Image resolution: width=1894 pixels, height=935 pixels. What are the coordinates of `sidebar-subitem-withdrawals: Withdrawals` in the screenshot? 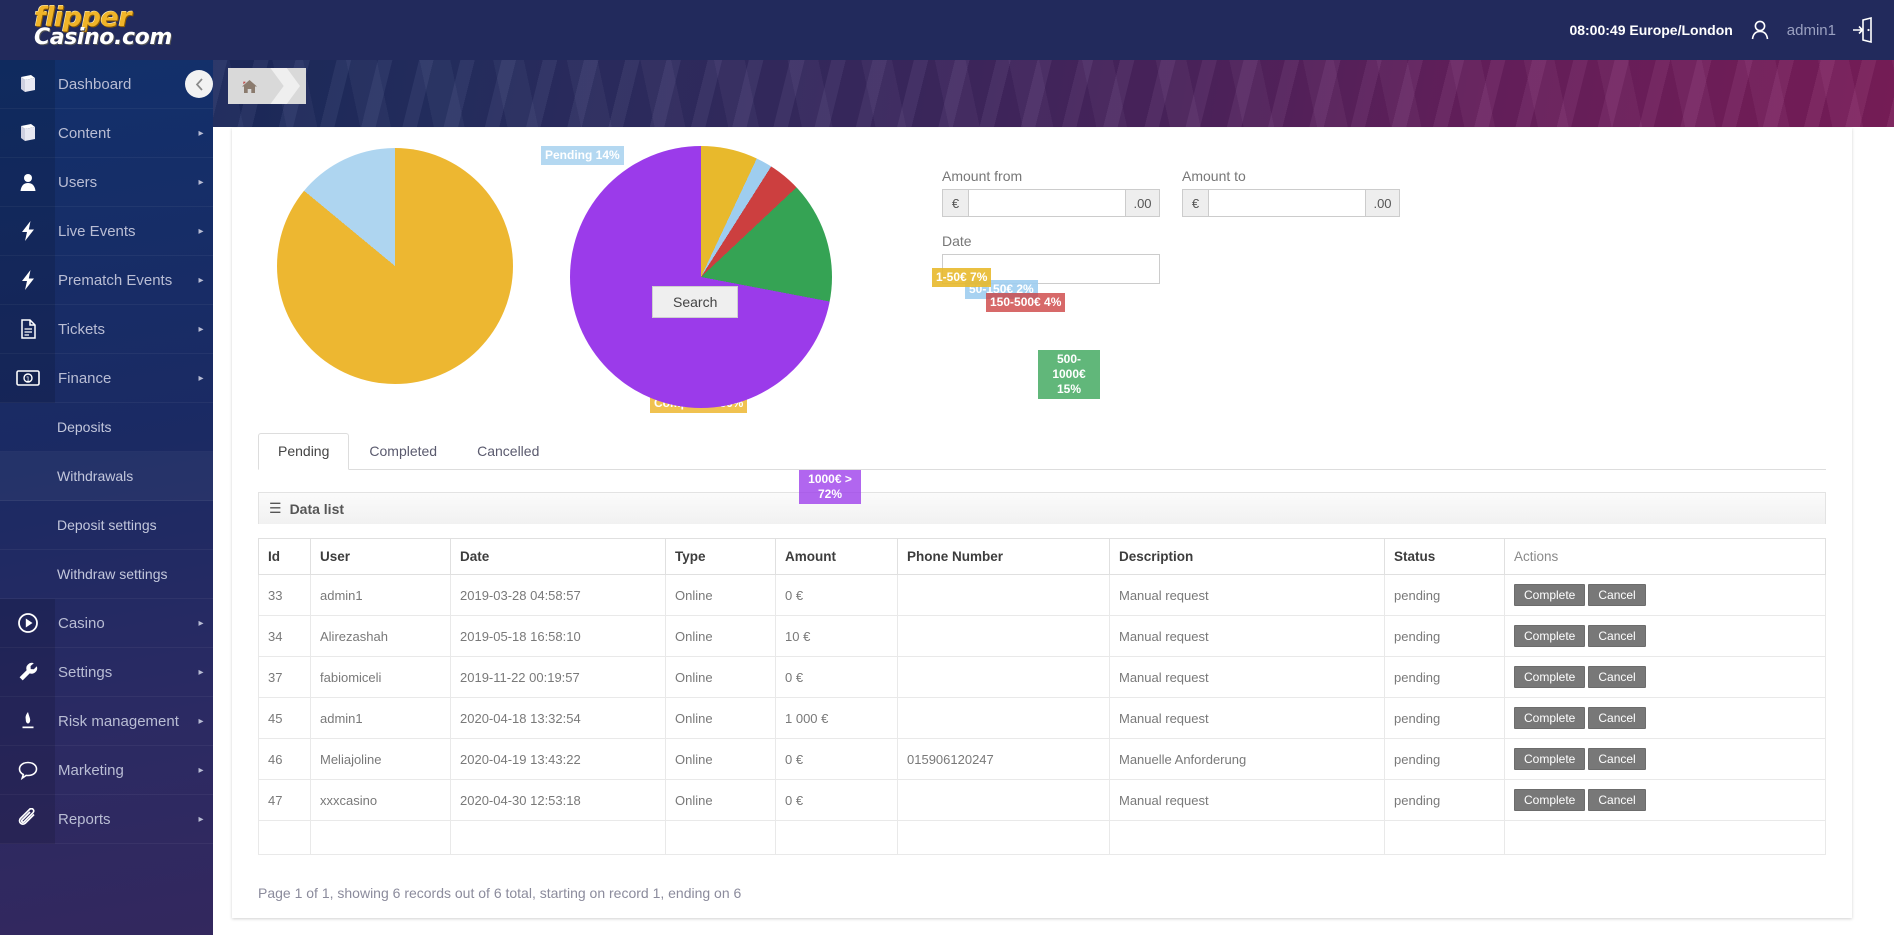 It's located at (106, 476).